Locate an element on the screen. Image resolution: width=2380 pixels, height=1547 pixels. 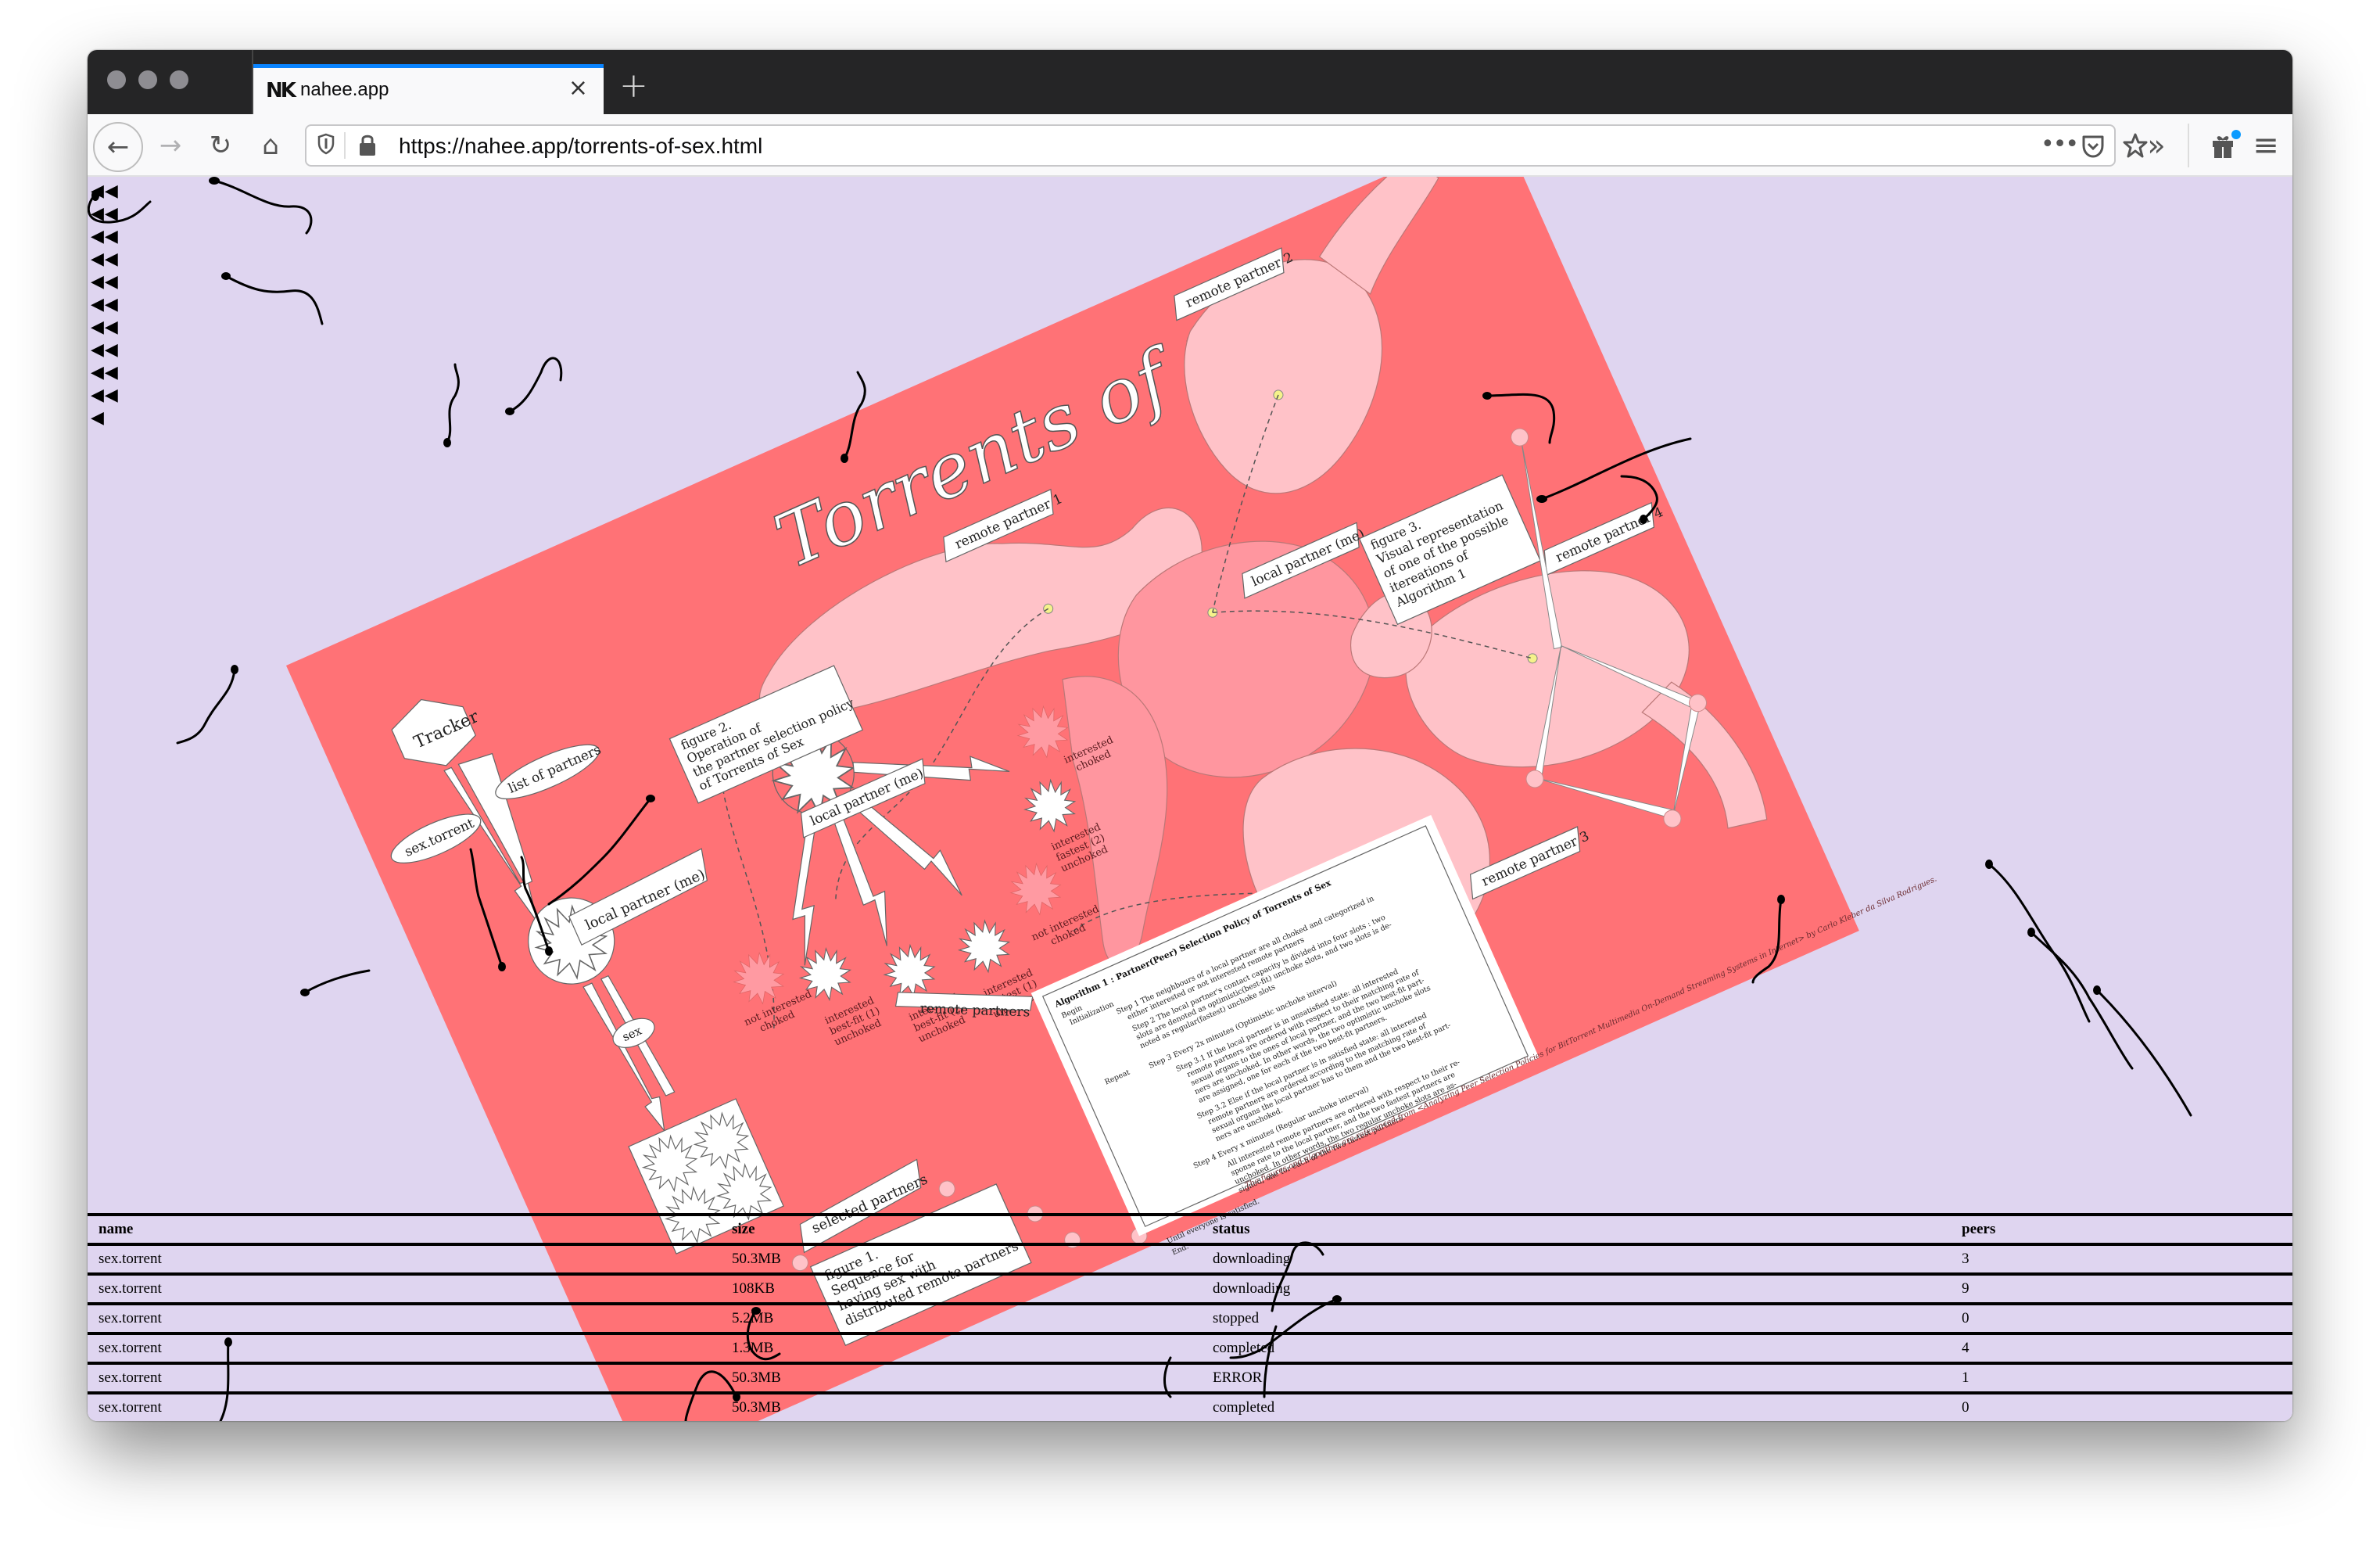
torrent-peers: 3 is located at coordinates (2121, 1258).